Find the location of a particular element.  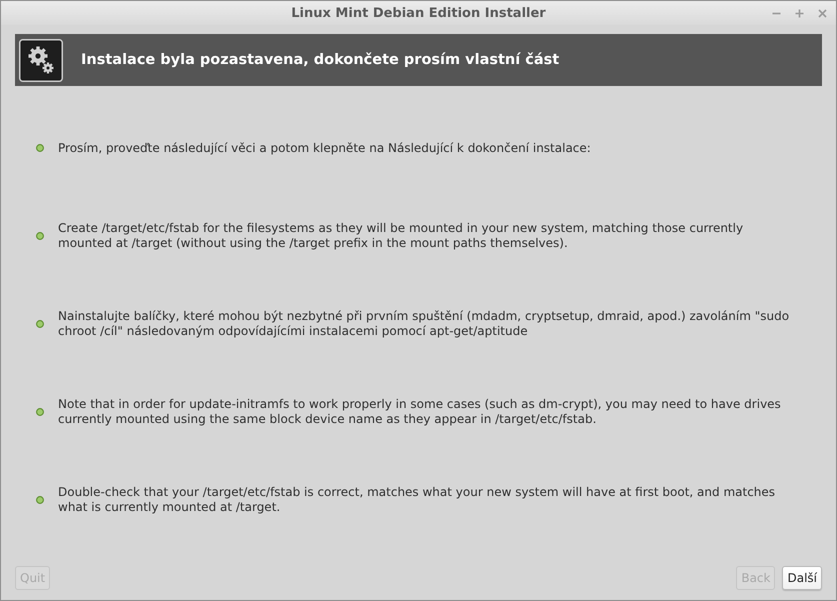

close-icon is located at coordinates (822, 13).